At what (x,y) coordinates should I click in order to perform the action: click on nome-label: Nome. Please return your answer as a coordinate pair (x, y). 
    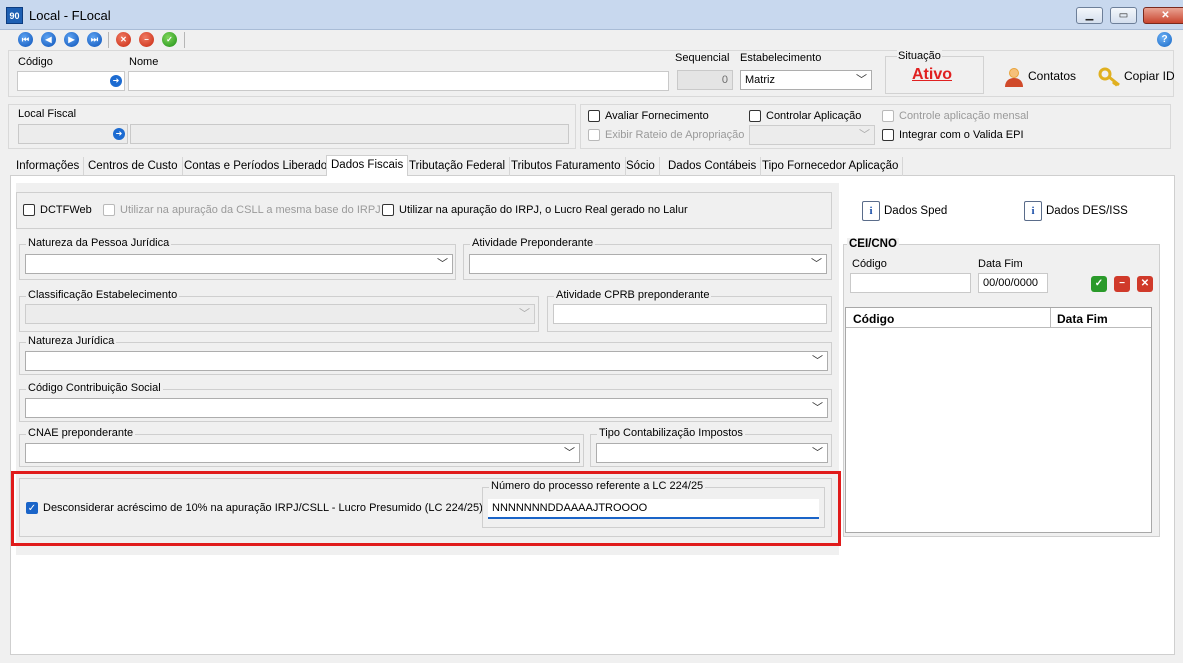
    Looking at the image, I should click on (144, 62).